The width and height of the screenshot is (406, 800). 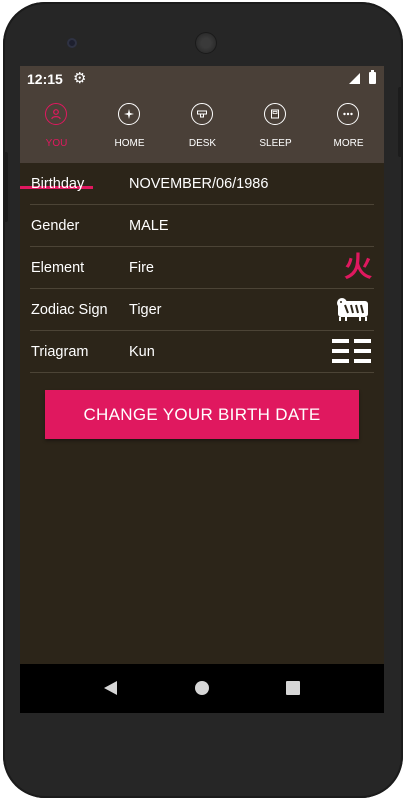 I want to click on tab-home: HOME, so click(x=129, y=127).